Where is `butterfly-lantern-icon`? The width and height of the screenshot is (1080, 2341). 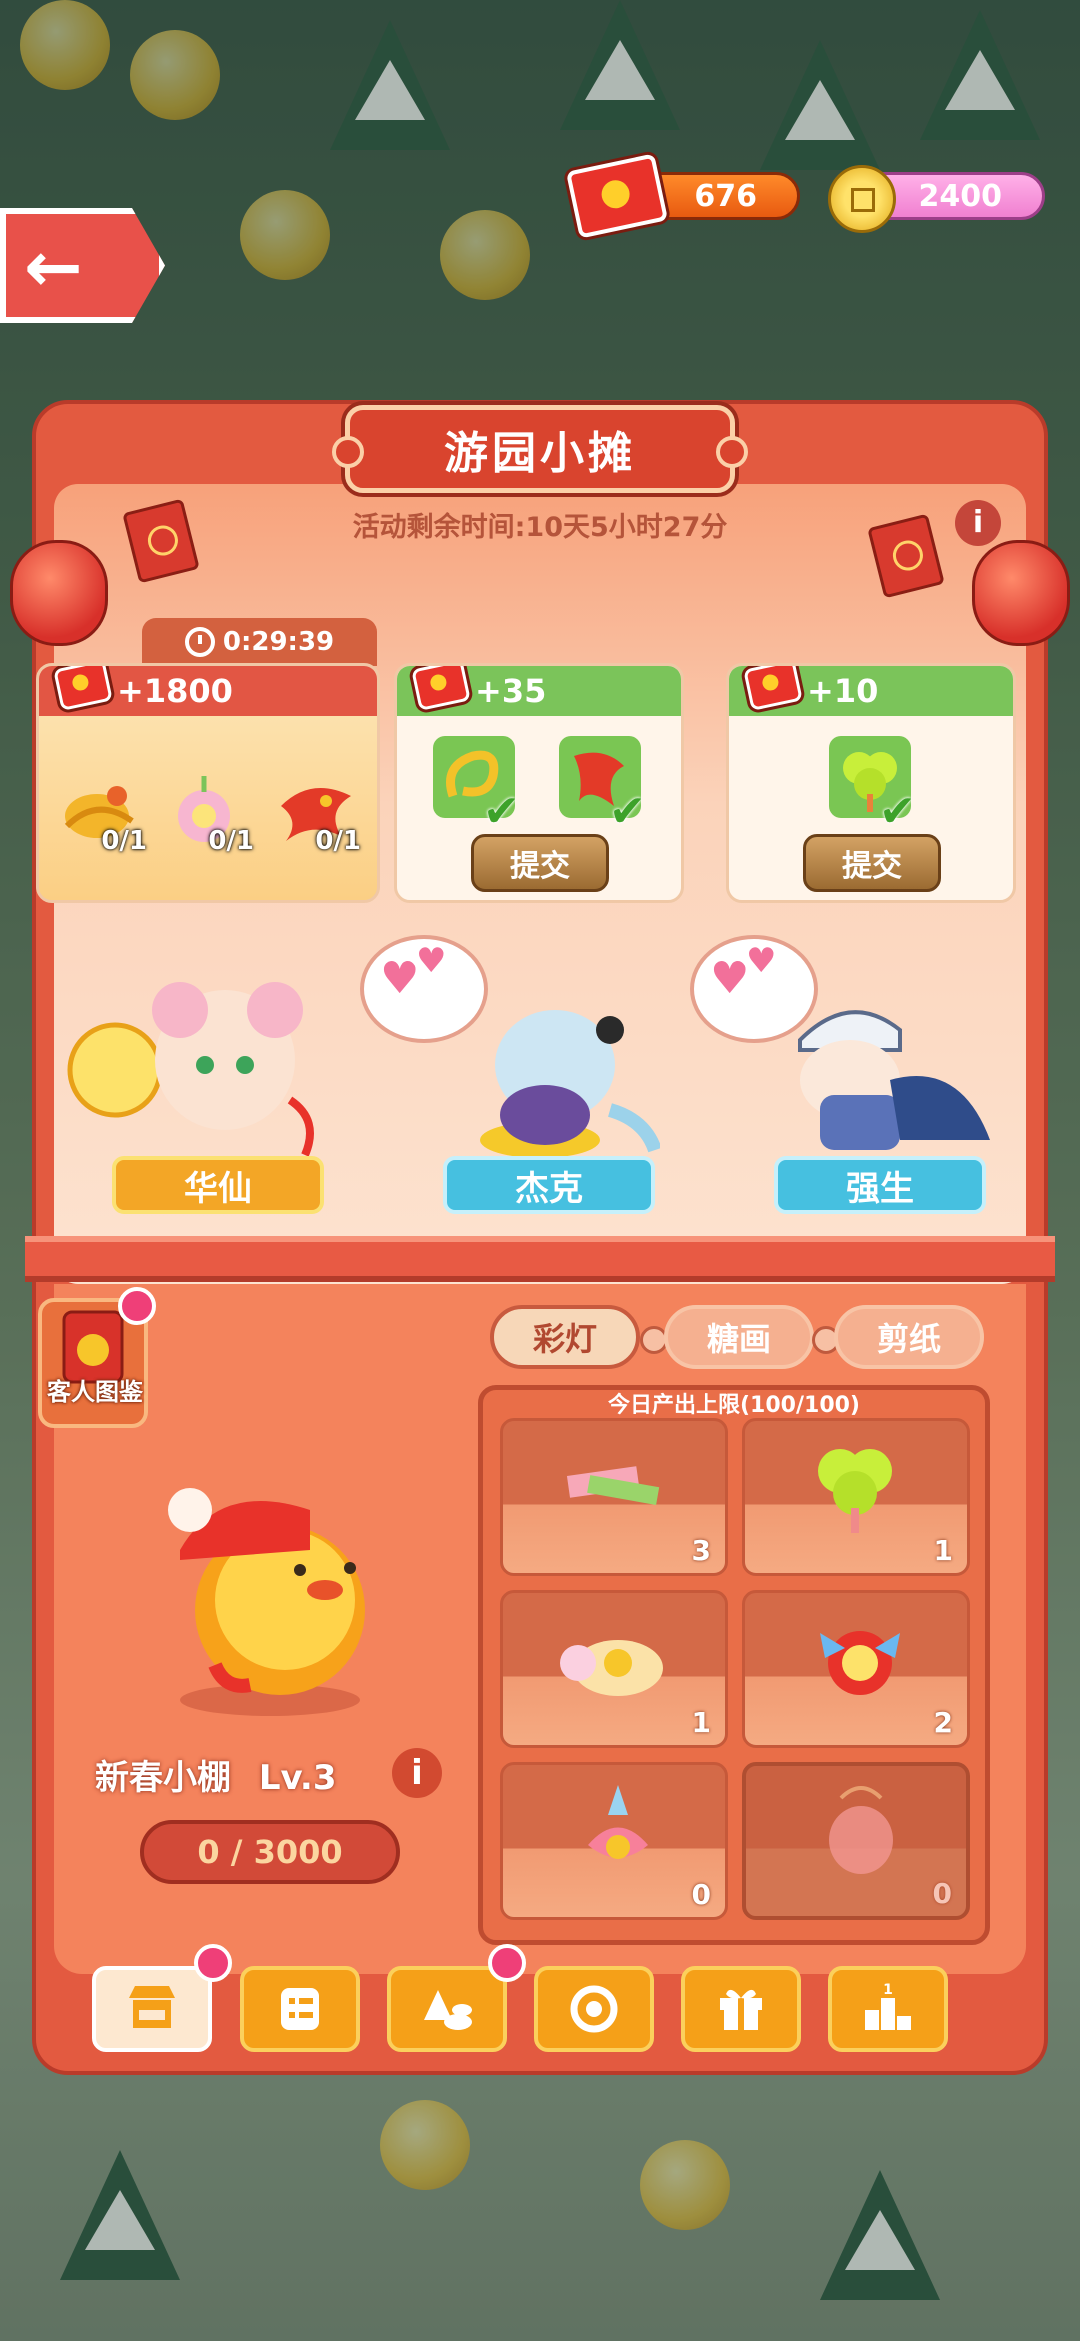 butterfly-lantern-icon is located at coordinates (860, 1663).